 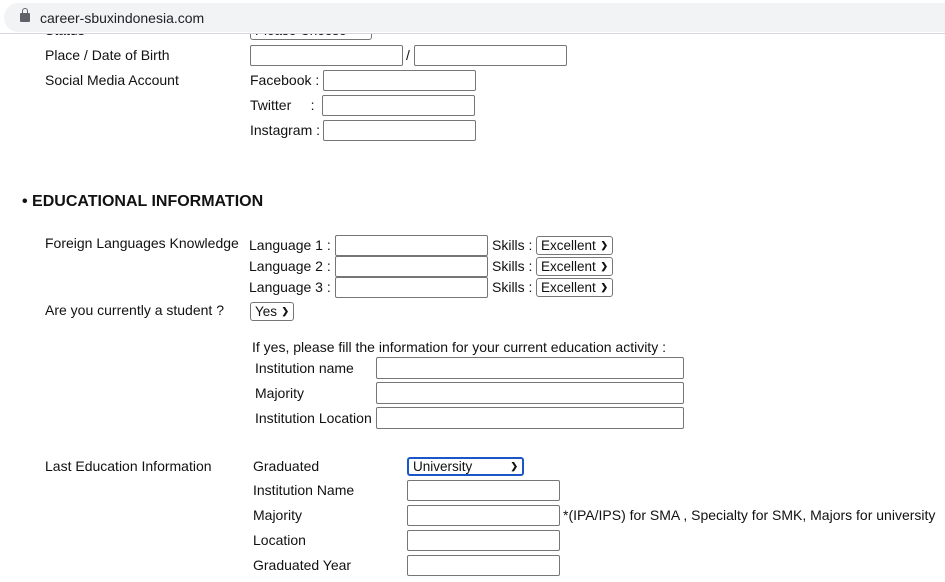 What do you see at coordinates (411, 266) in the screenshot?
I see `language-2-input` at bounding box center [411, 266].